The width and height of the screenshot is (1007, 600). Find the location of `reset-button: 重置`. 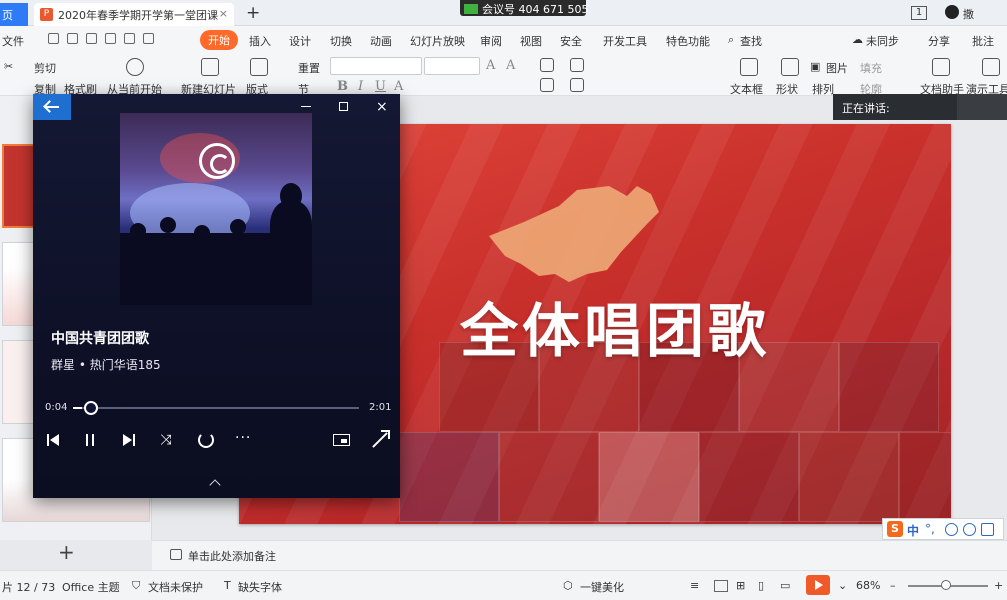

reset-button: 重置 is located at coordinates (309, 68).